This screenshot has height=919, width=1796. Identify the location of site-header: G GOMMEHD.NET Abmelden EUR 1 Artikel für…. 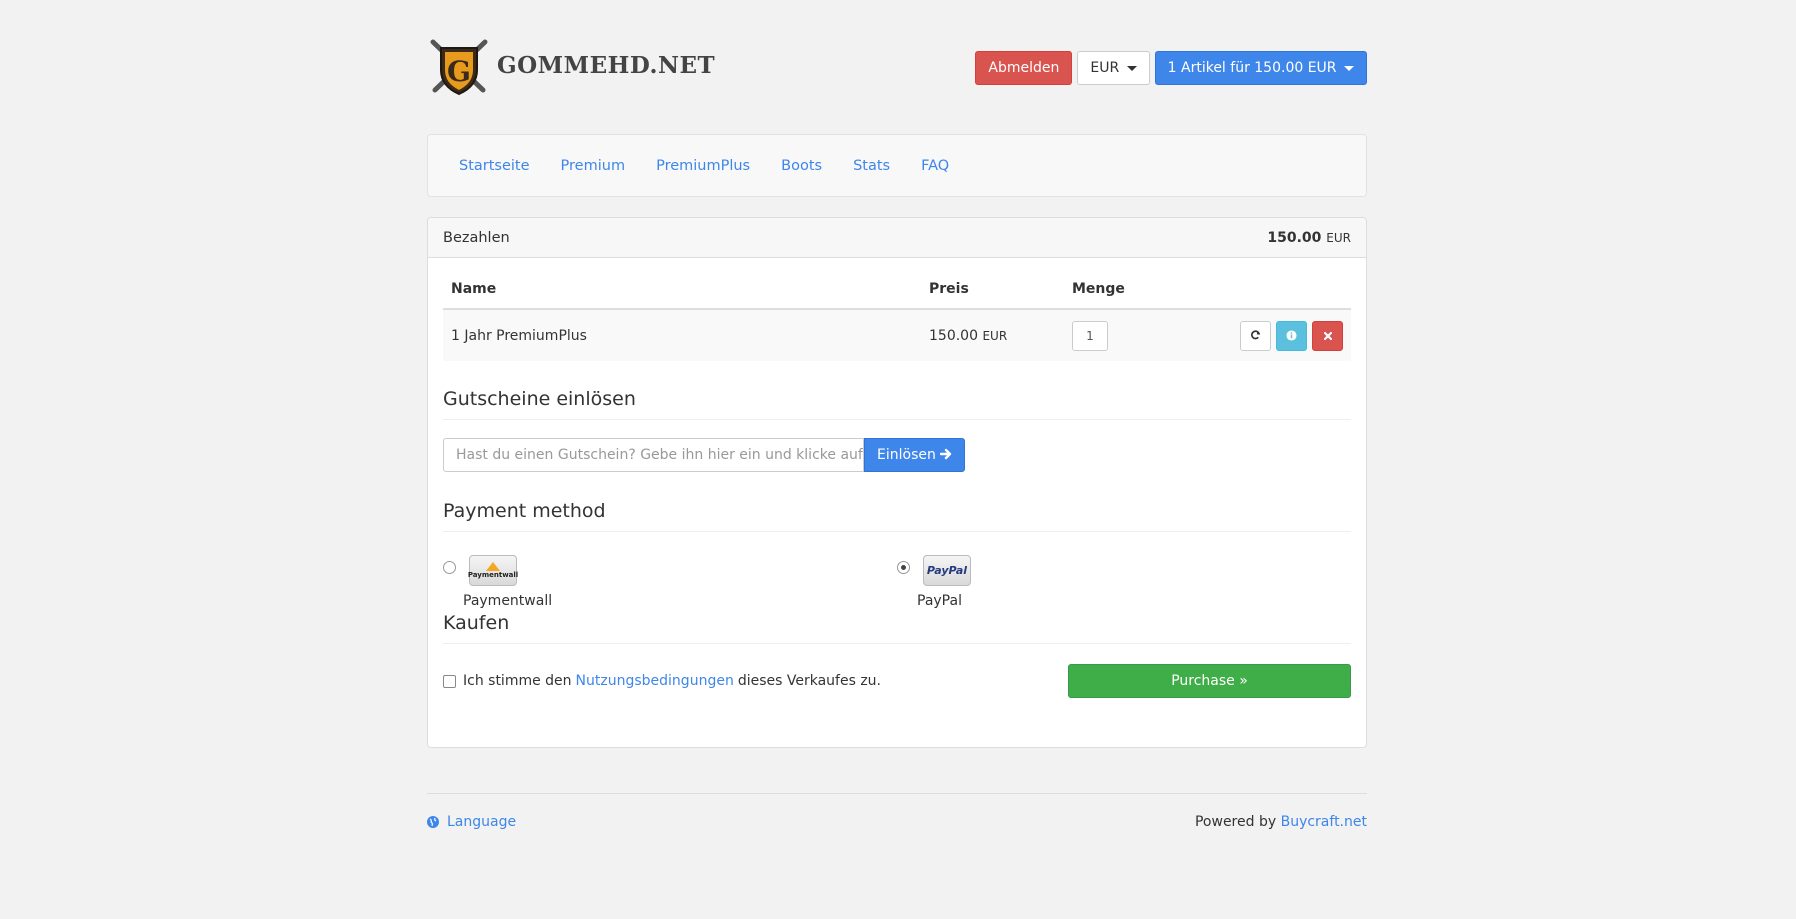
(897, 67).